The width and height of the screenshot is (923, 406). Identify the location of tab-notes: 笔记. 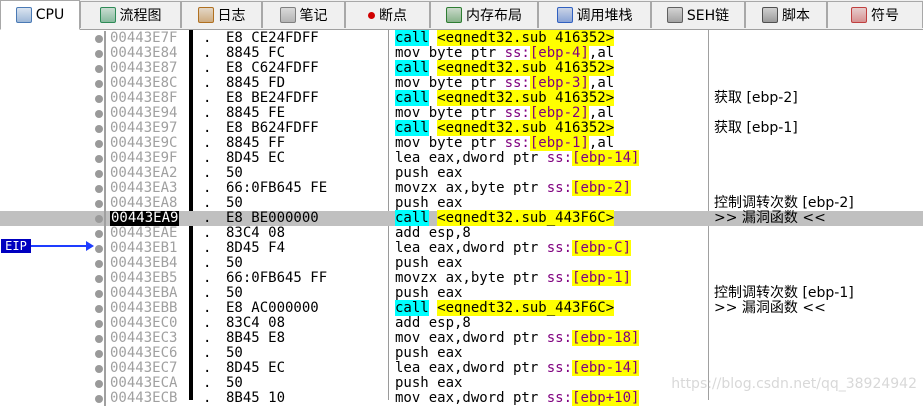
(303, 14).